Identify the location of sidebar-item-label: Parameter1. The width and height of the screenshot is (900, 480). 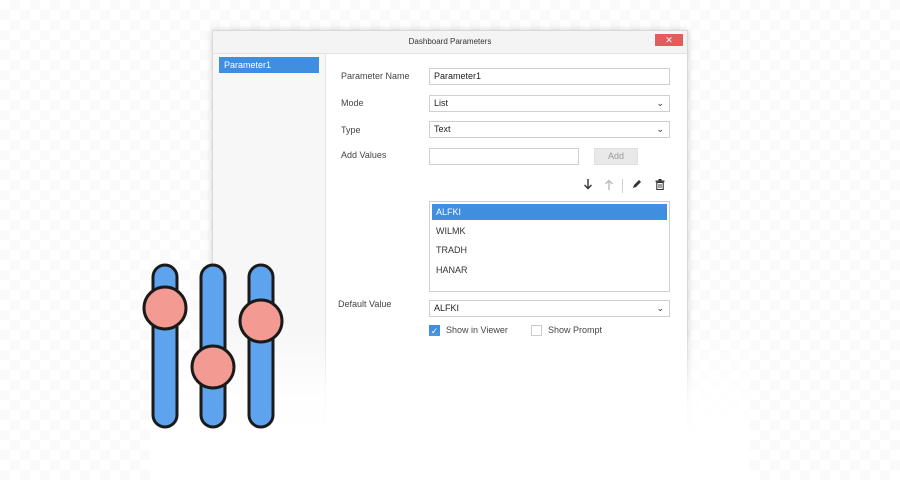
(248, 65).